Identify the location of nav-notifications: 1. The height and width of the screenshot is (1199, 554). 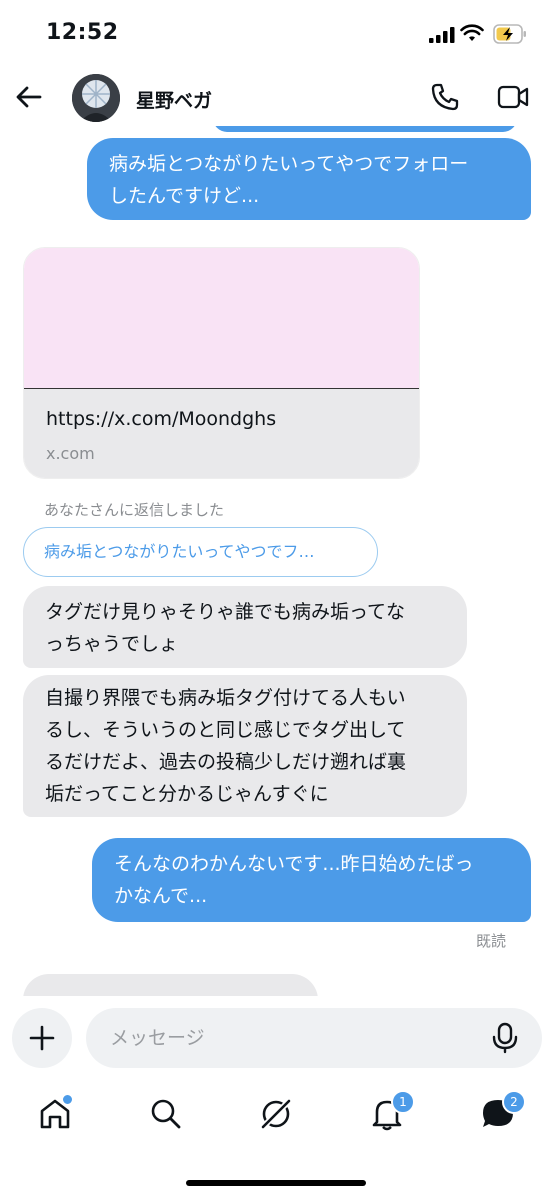
(392, 1113).